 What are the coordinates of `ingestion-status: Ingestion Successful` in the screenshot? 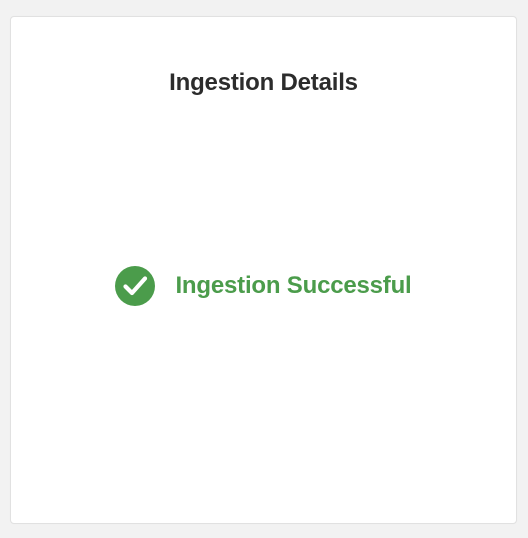 It's located at (263, 286).